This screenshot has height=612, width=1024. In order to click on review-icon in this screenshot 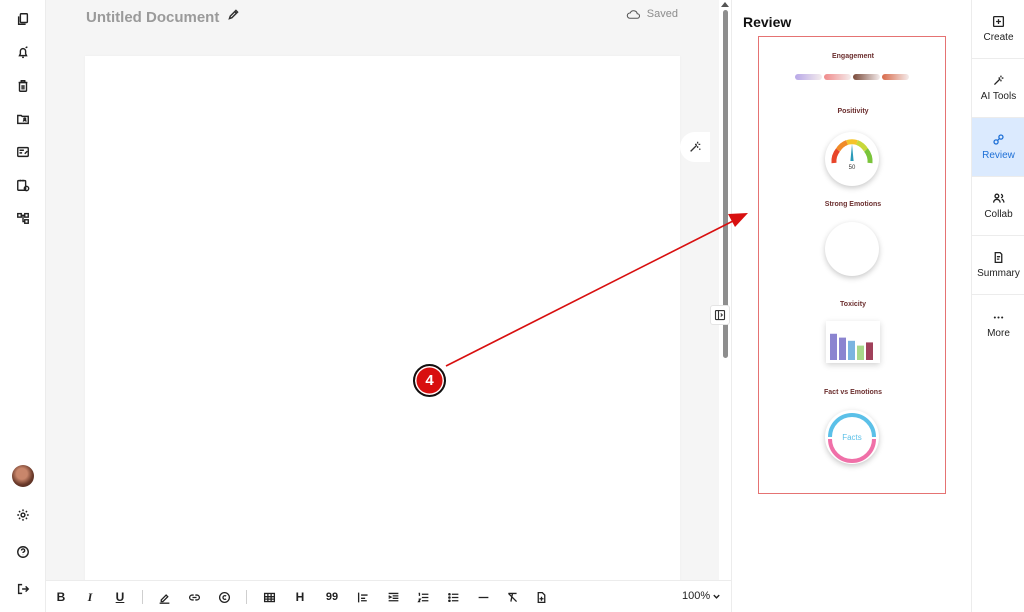, I will do `click(998, 139)`.